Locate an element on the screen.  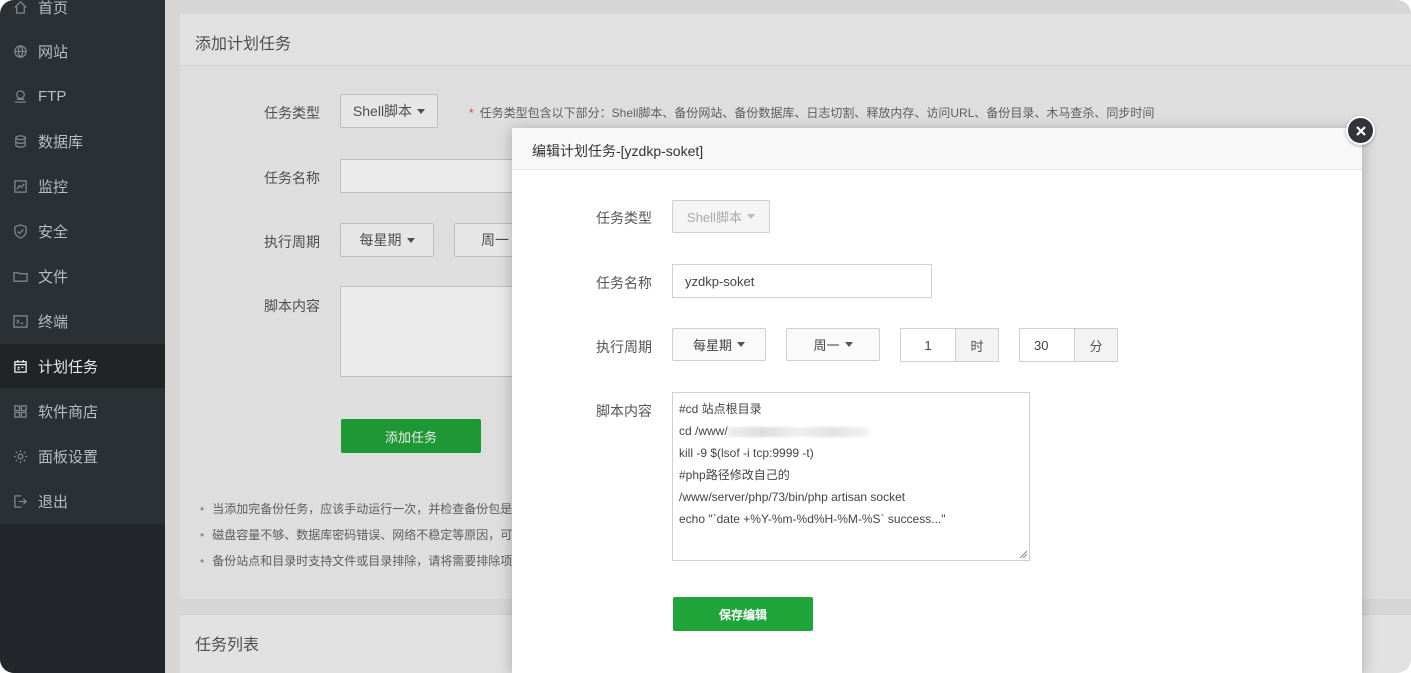
modal-cycle-select: 每星期 is located at coordinates (719, 344).